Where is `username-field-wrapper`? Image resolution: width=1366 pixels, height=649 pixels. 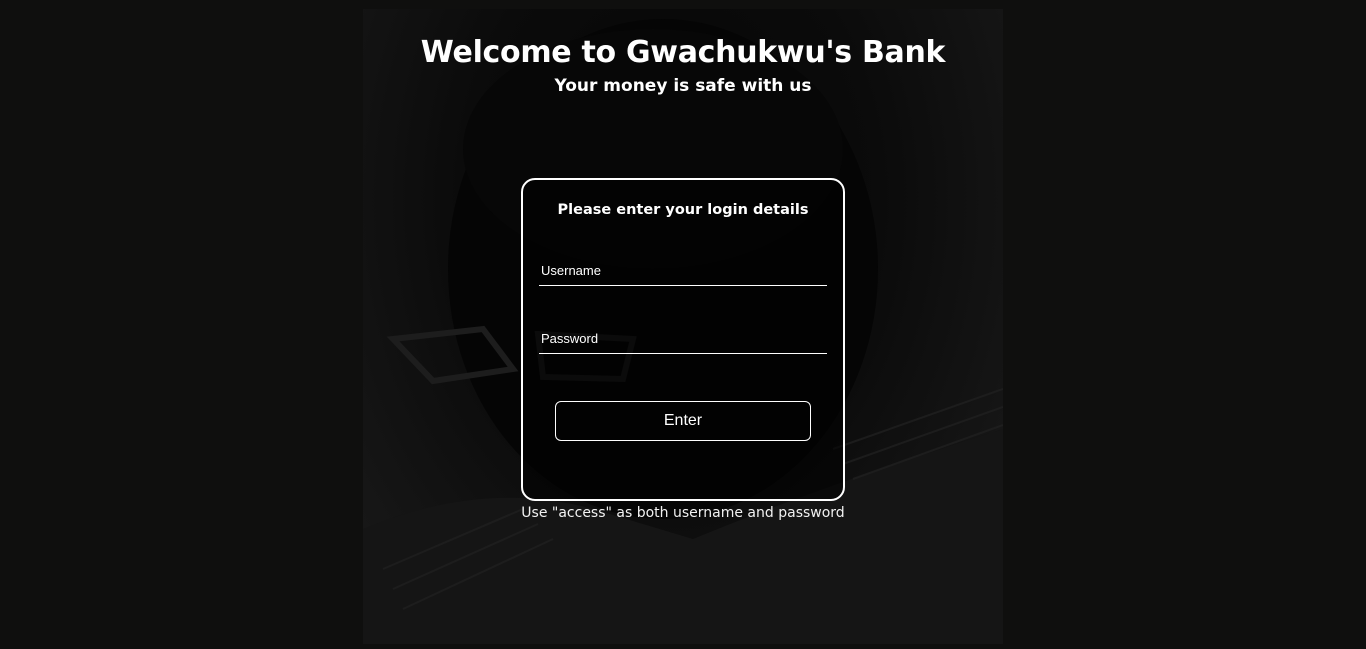
username-field-wrapper is located at coordinates (683, 270).